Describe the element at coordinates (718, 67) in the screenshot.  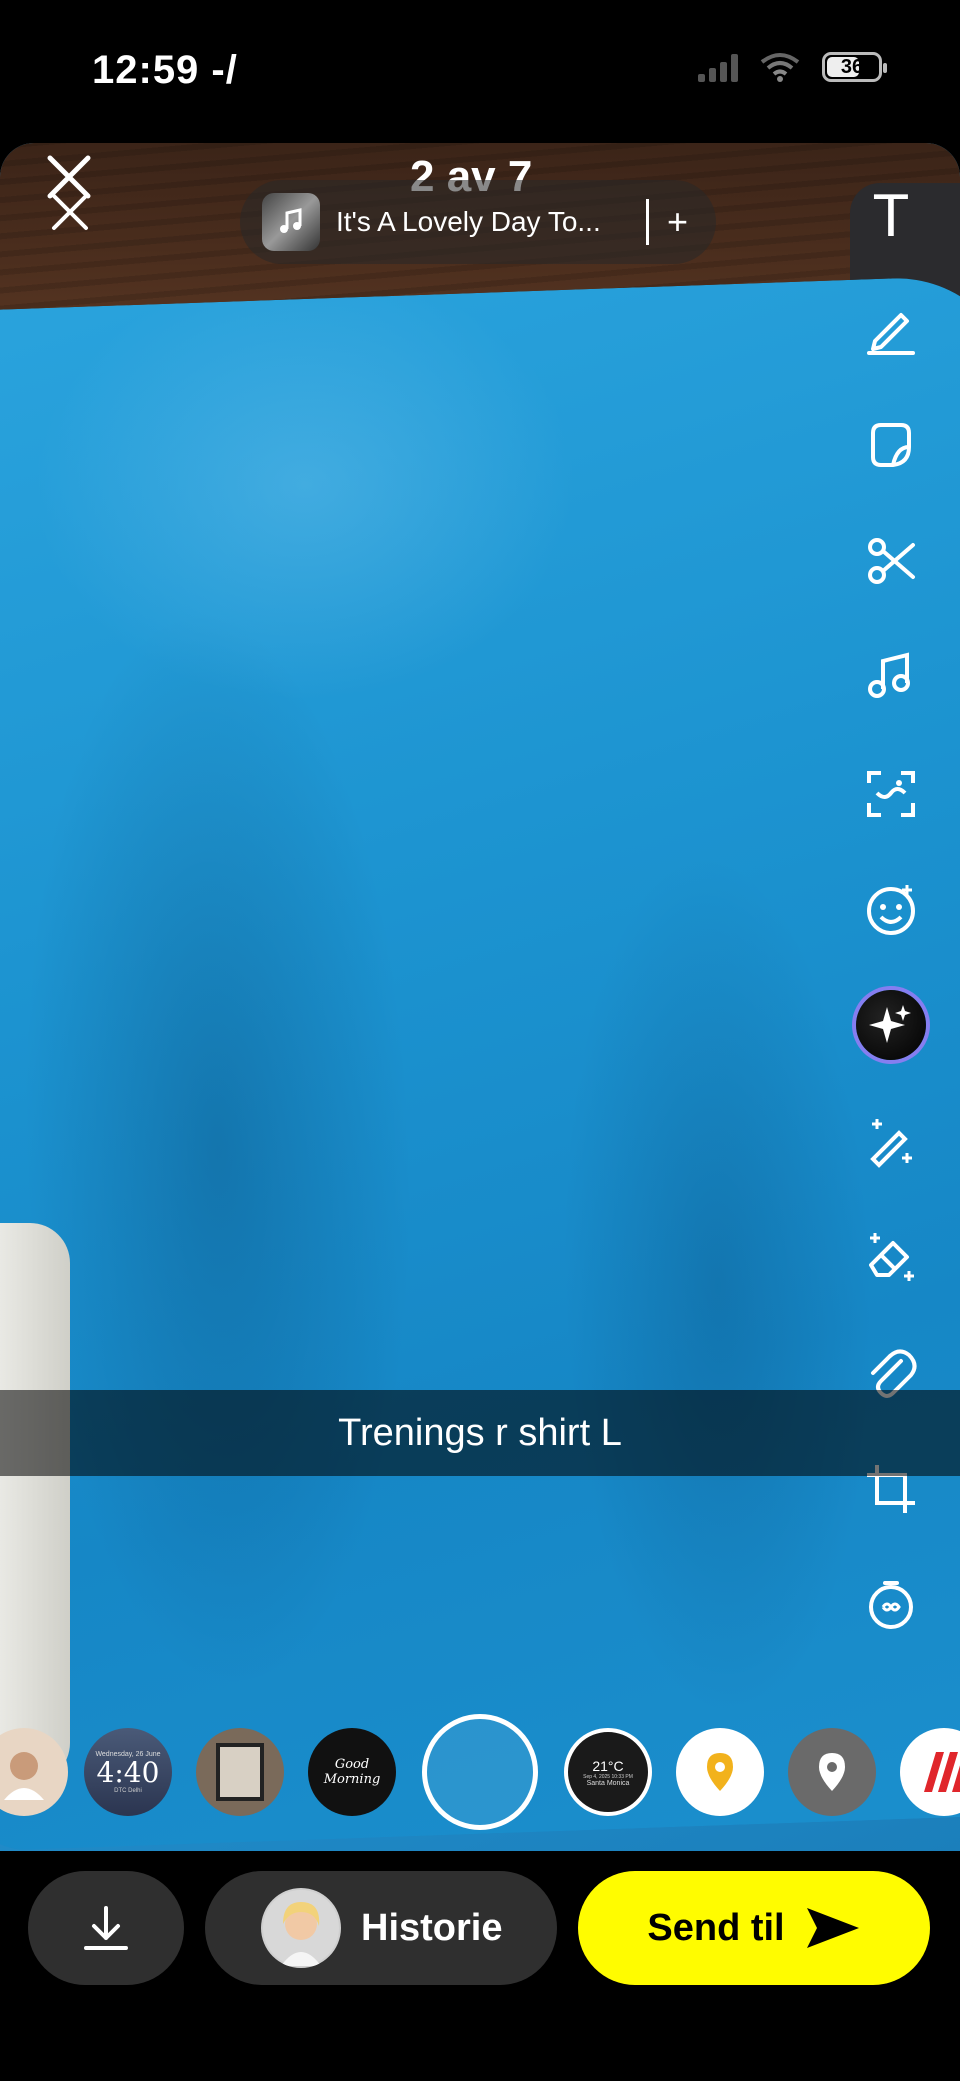
I see `signal-icon` at that location.